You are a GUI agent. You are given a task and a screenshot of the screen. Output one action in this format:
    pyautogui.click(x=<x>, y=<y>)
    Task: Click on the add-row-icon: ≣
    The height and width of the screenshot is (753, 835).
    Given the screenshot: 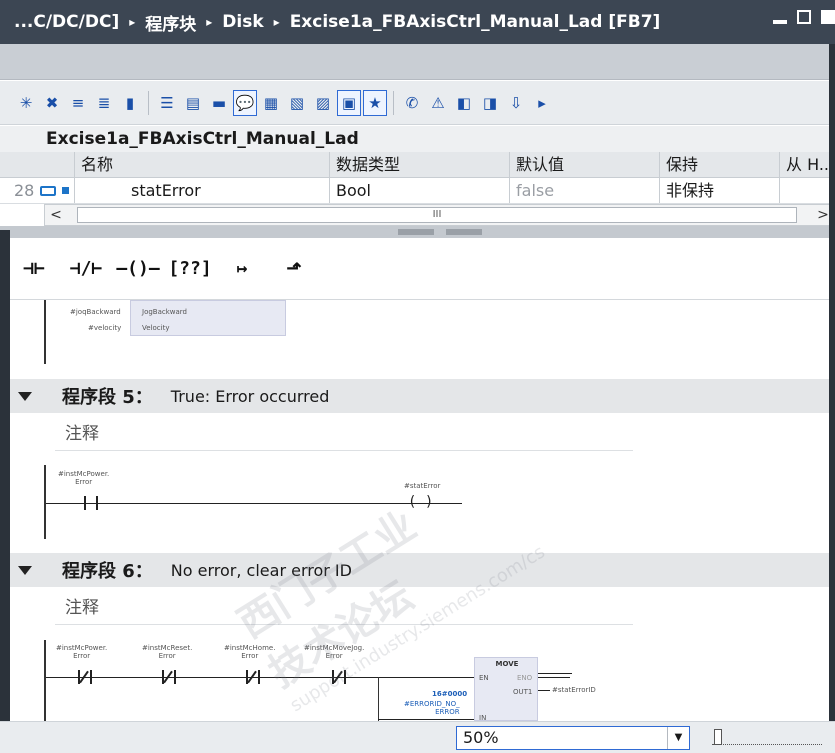 What is the action you would take?
    pyautogui.click(x=104, y=103)
    